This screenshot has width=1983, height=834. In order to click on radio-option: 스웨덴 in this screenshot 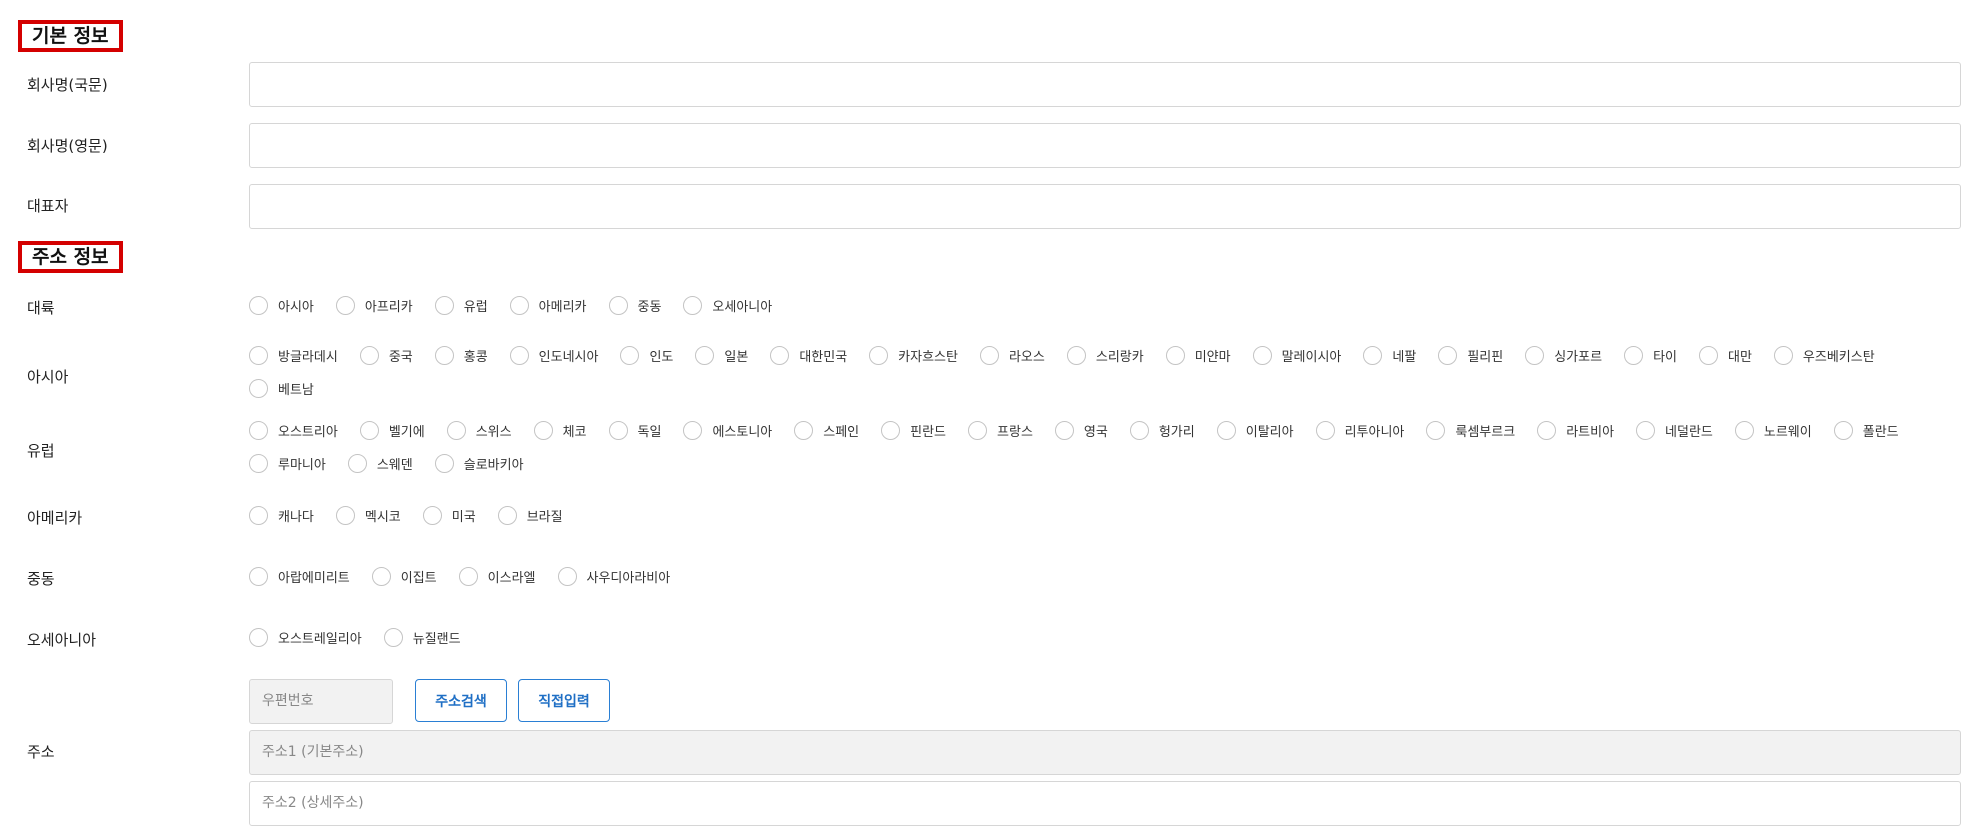, I will do `click(380, 463)`.